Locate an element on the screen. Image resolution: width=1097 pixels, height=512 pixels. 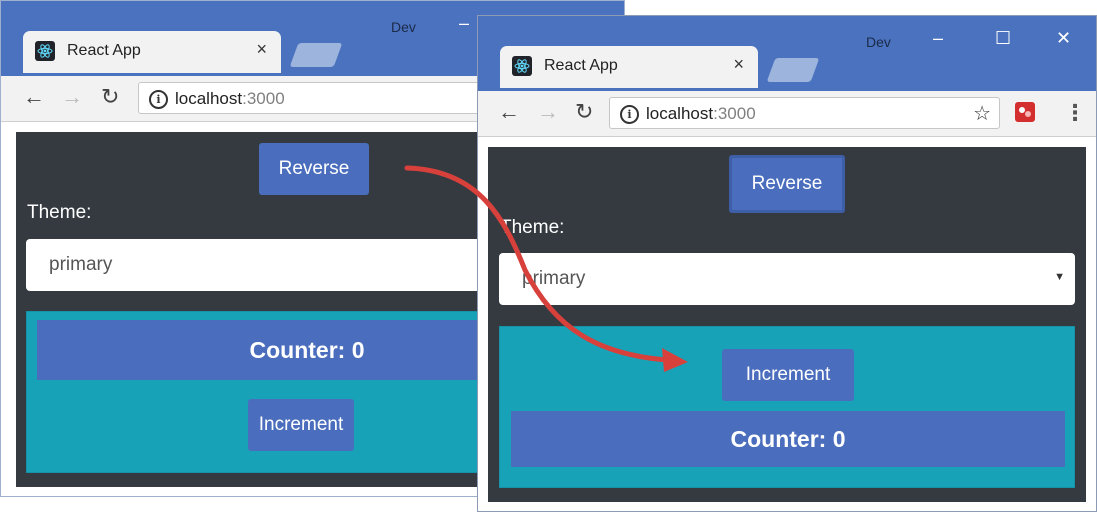
theme-select: primary ▼ is located at coordinates (787, 279).